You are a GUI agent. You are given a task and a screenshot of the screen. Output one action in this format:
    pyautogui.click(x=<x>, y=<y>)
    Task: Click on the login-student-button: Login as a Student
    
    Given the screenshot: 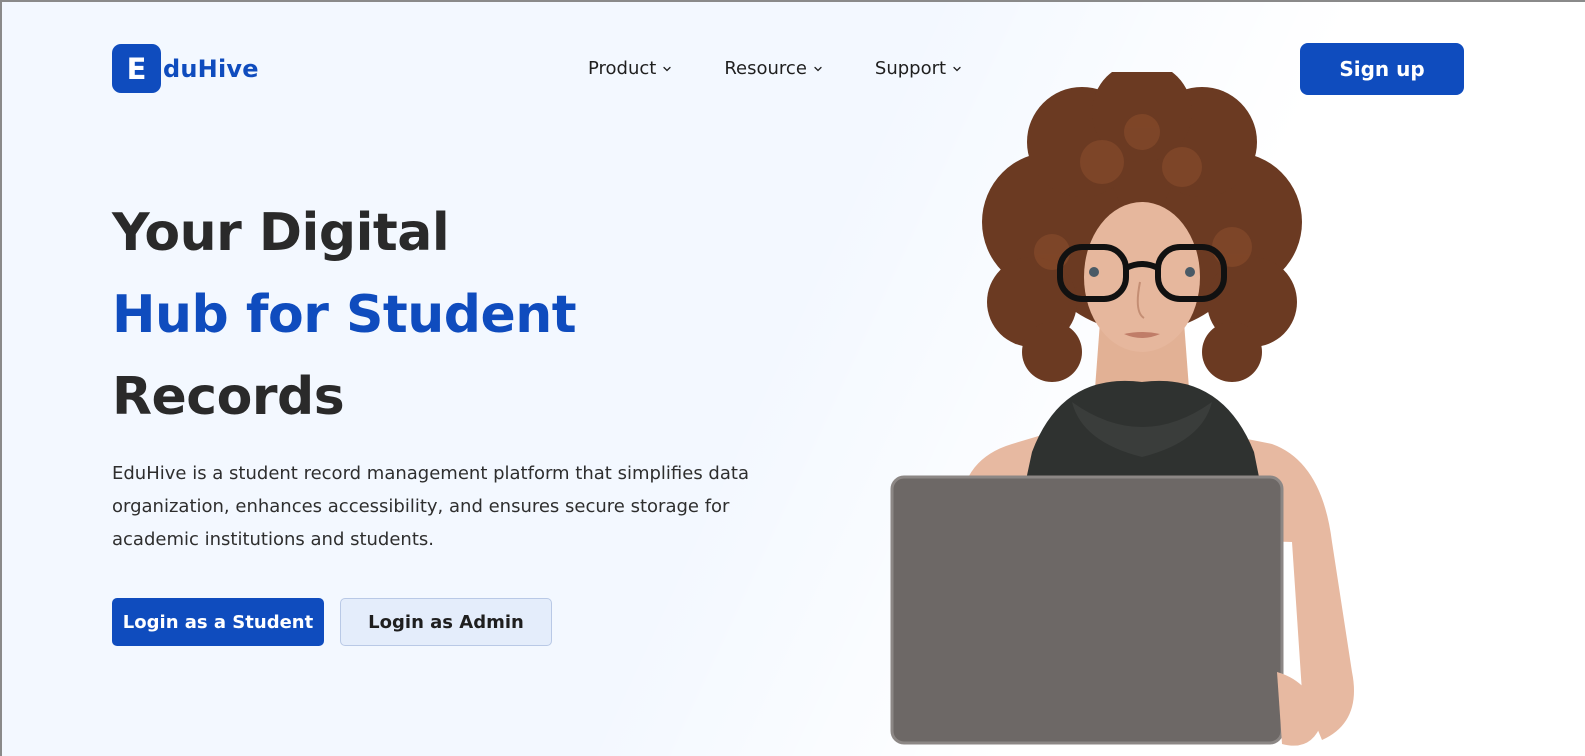 What is the action you would take?
    pyautogui.click(x=218, y=622)
    